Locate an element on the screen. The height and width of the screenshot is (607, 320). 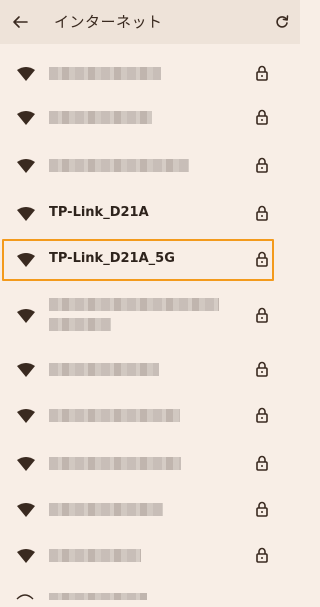
back-button is located at coordinates (20, 22).